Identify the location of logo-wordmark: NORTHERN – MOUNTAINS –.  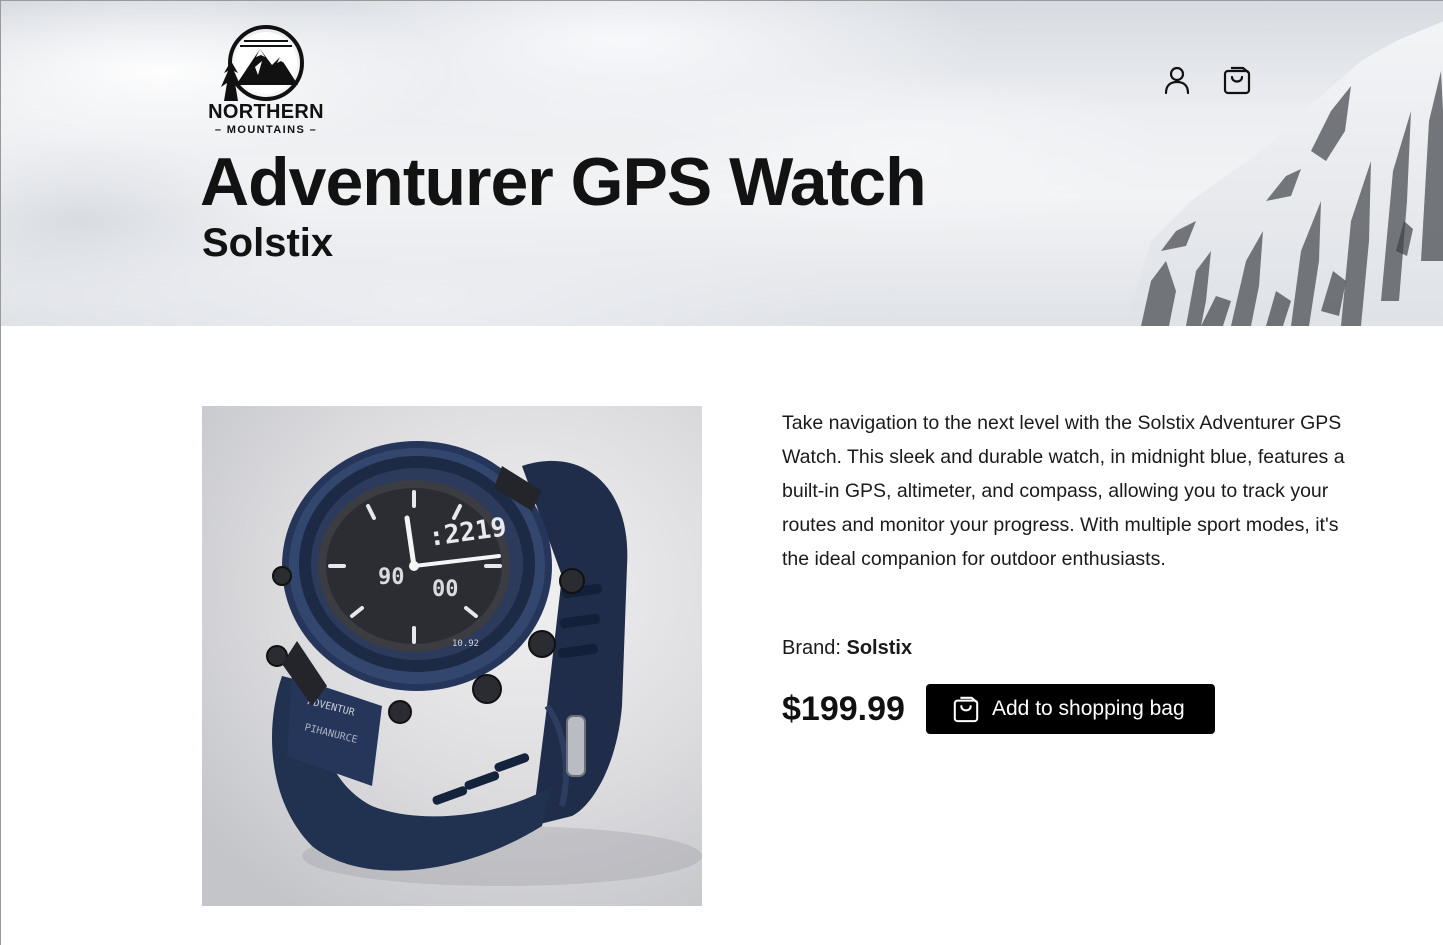
(266, 119).